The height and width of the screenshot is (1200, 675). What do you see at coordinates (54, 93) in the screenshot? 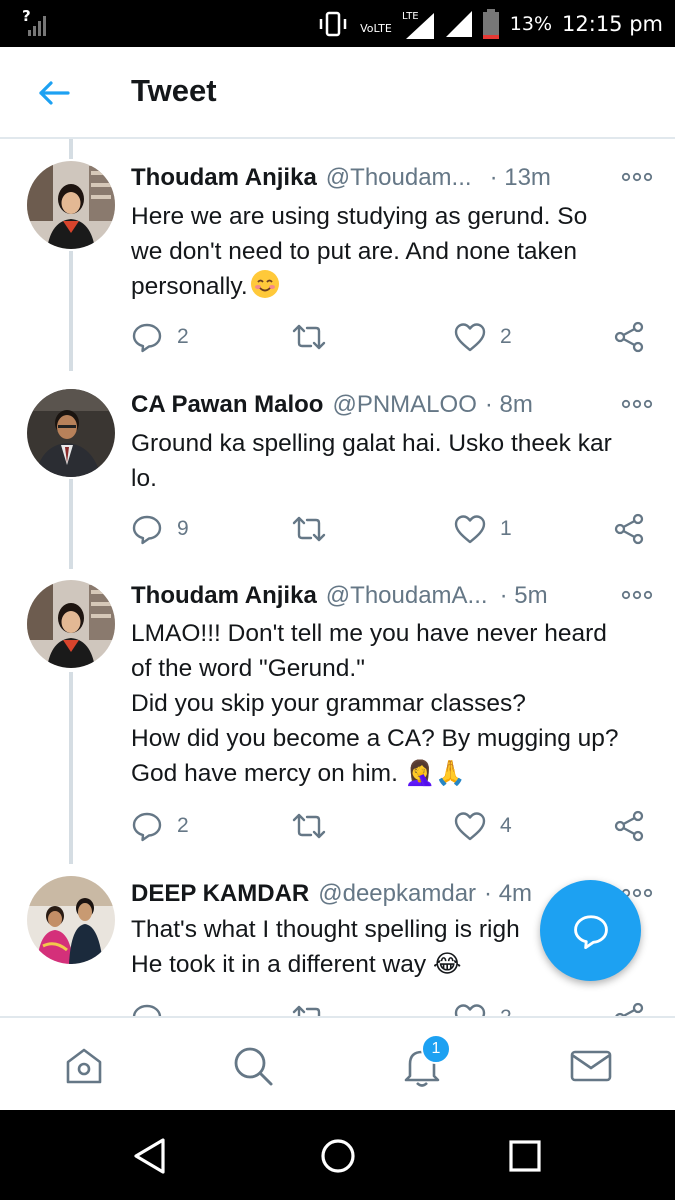
I see `back-arrow-icon` at bounding box center [54, 93].